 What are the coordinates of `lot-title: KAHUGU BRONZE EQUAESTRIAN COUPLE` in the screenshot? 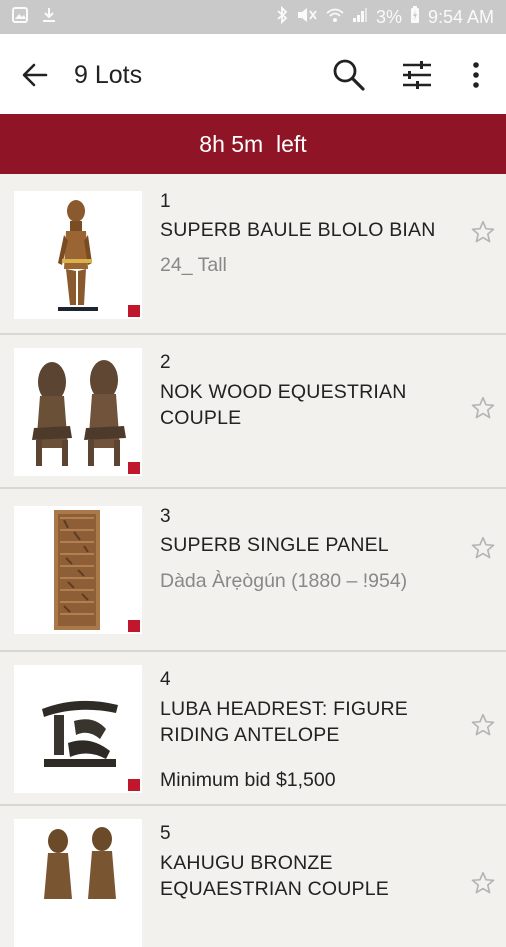 It's located at (274, 876).